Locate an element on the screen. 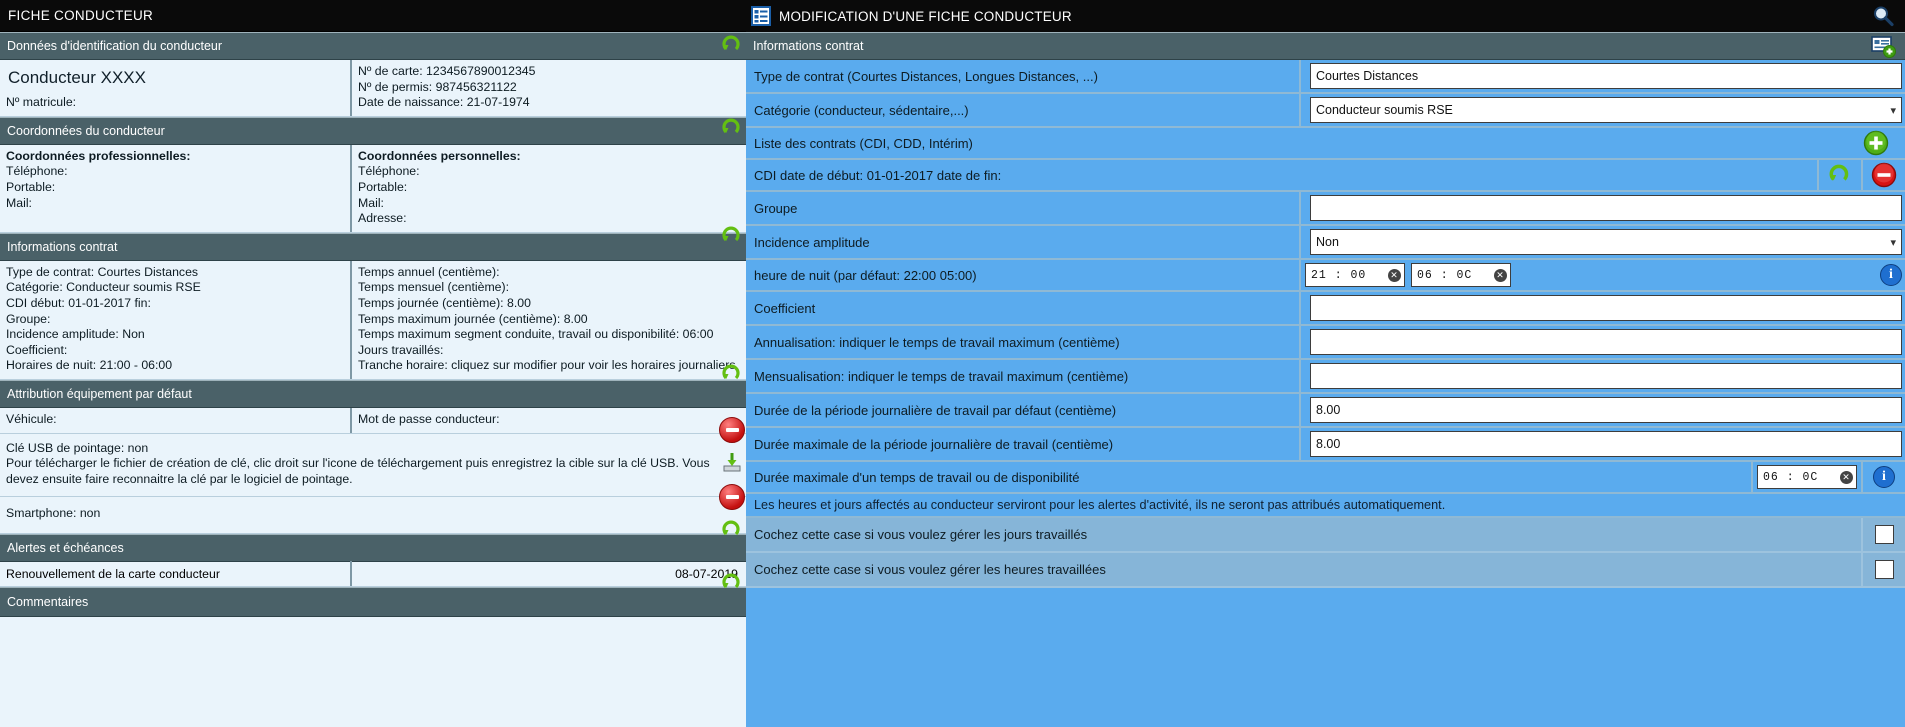 The image size is (1905, 727). add-contract-button is located at coordinates (1876, 143).